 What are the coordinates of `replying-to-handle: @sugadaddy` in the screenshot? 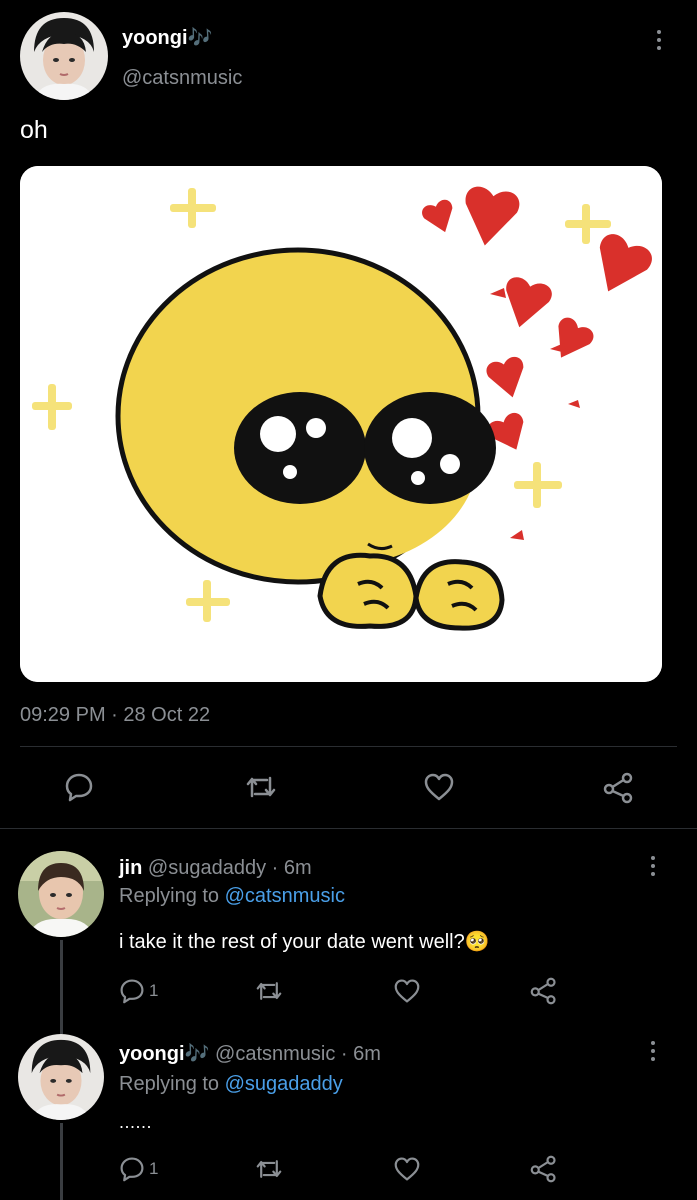 It's located at (284, 1084).